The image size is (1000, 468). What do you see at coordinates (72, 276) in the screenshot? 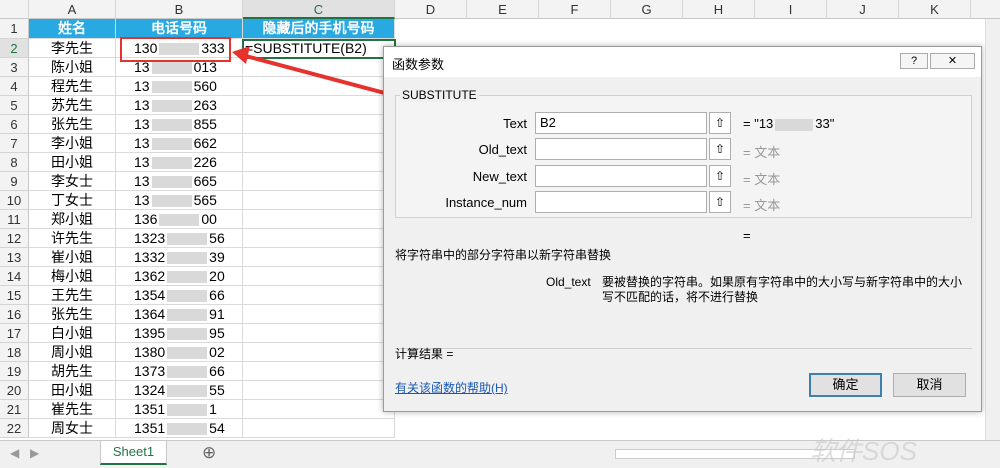
I see `name-cell: 梅小姐` at bounding box center [72, 276].